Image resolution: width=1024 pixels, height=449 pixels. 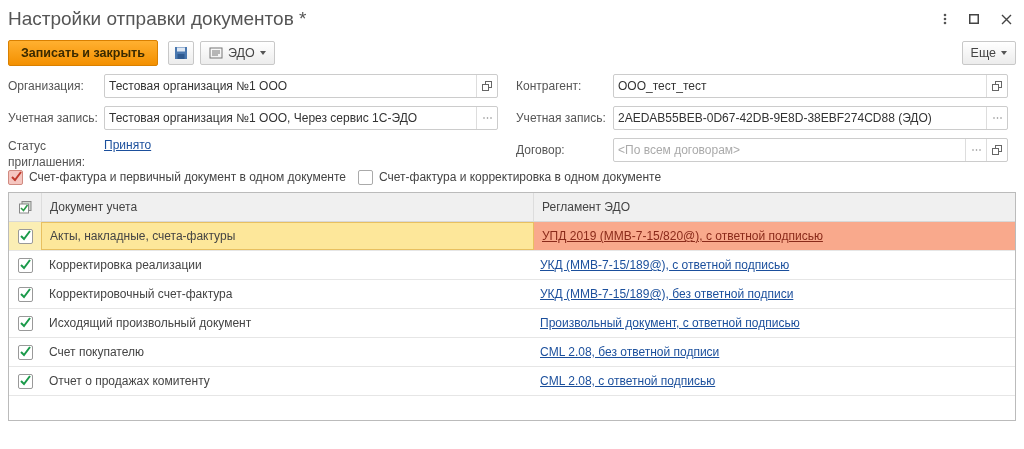 I want to click on regulation-link: УКД (ММВ-7-15/189@), с ответной подписью, so click(x=665, y=265).